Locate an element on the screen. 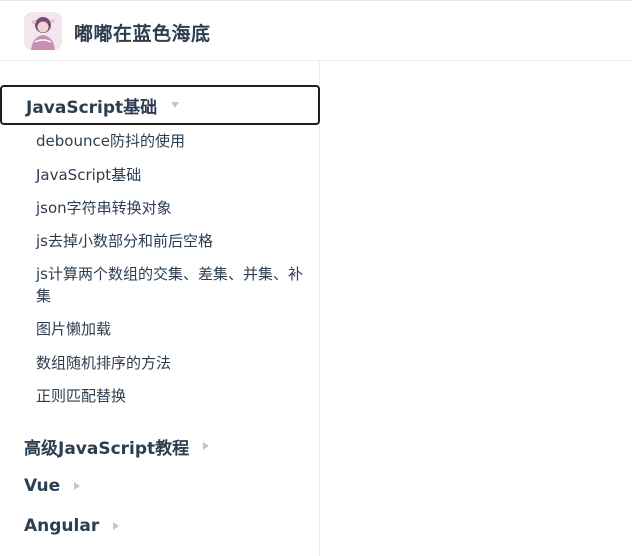  sidebar-group-advanced-javascript: 高级JavaScript教程 is located at coordinates (160, 446).